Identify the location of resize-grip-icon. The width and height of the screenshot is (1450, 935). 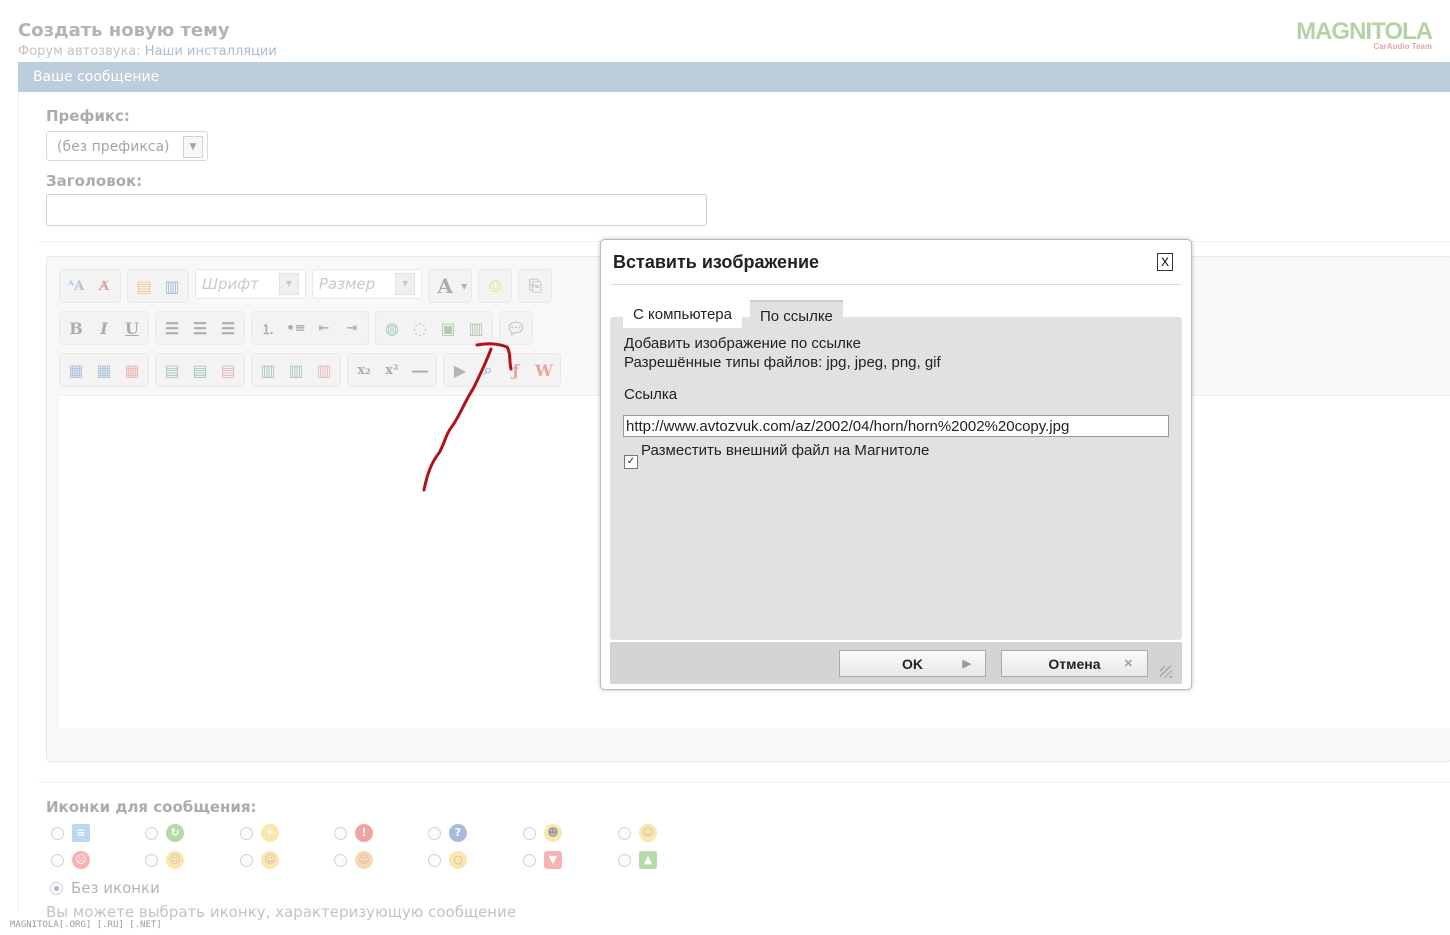
(1166, 672).